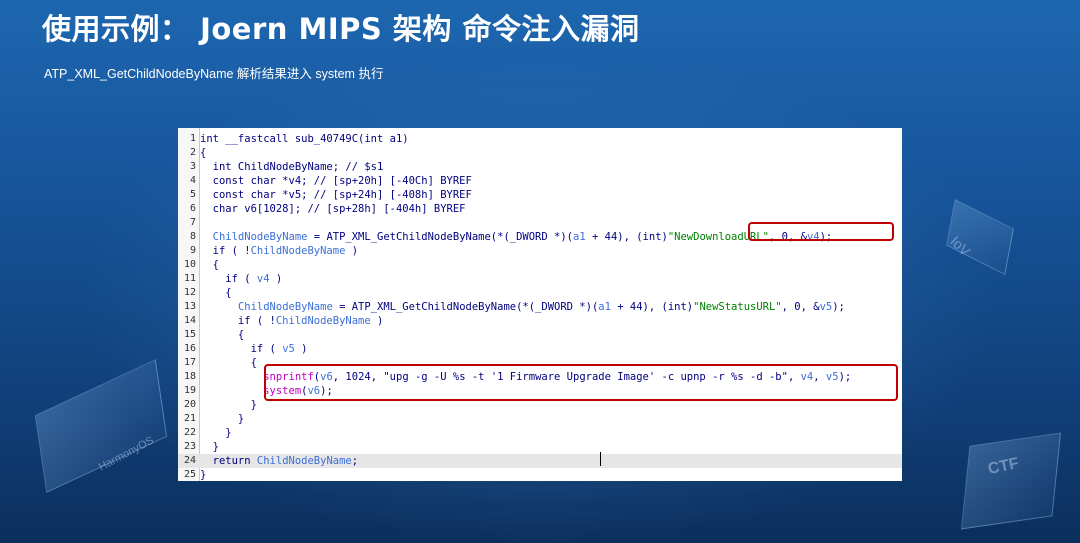 Image resolution: width=1080 pixels, height=543 pixels. Describe the element at coordinates (1011, 481) in the screenshot. I see `decorative-cube-right-bottom` at that location.